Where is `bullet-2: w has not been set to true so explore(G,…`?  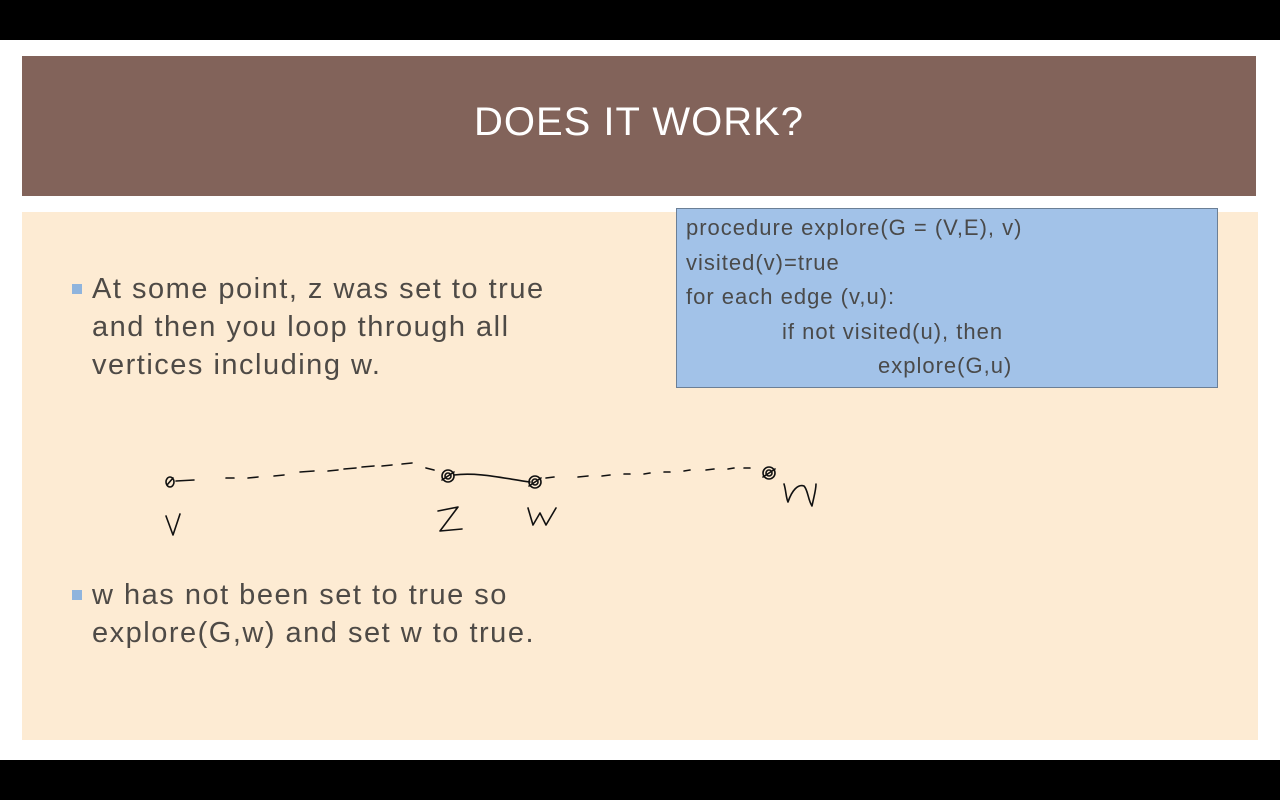
bullet-2: w has not been set to true so explore(G,… is located at coordinates (392, 614).